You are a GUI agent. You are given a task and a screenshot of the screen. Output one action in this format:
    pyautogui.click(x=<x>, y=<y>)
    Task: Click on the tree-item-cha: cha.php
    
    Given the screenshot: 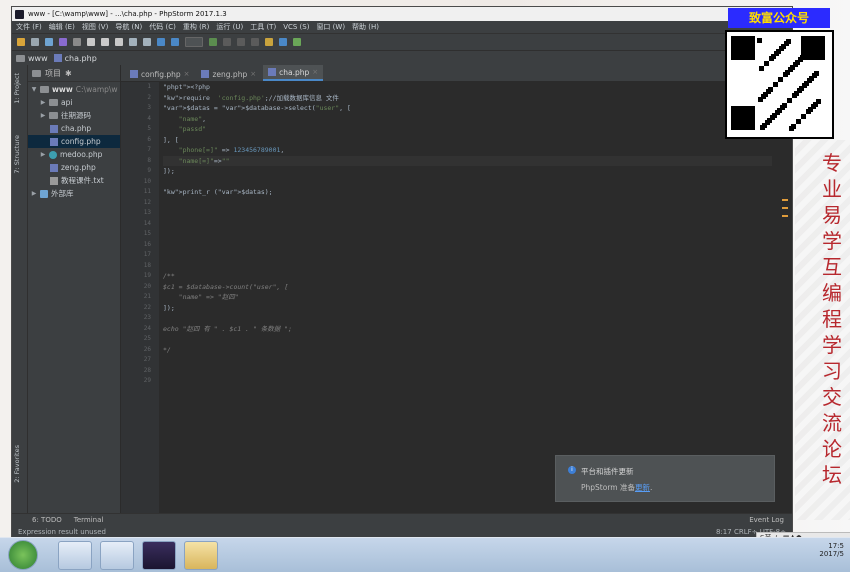 What is the action you would take?
    pyautogui.click(x=74, y=128)
    